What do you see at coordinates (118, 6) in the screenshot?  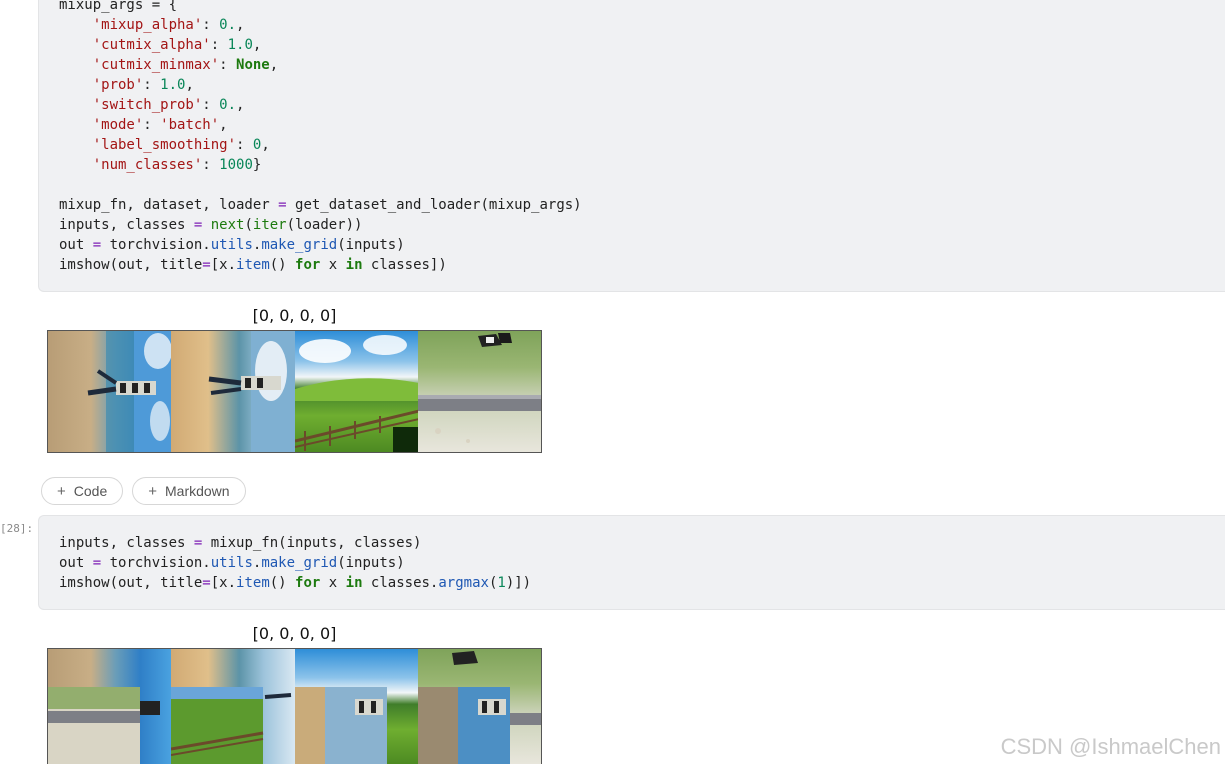 I see `code-line: mixup_args = {` at bounding box center [118, 6].